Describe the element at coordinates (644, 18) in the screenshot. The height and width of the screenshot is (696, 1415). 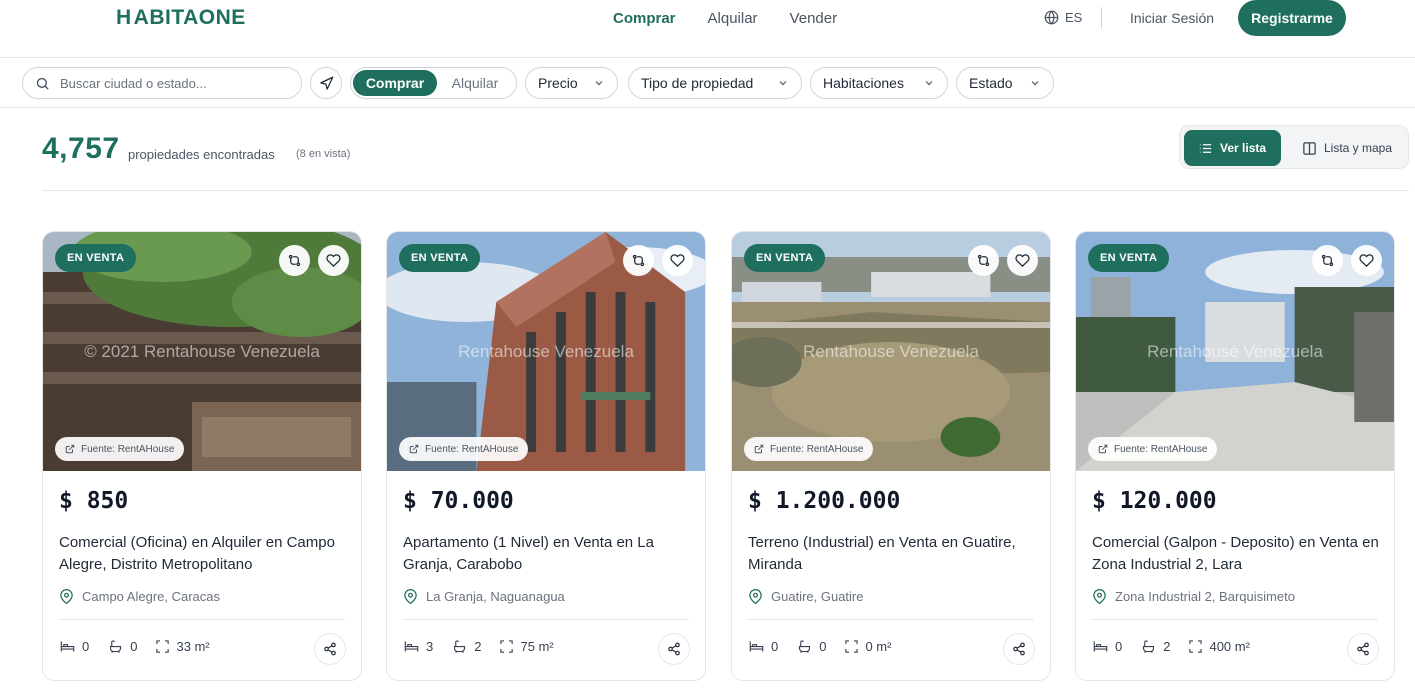
I see `nav-link-comprar: Comprar` at that location.